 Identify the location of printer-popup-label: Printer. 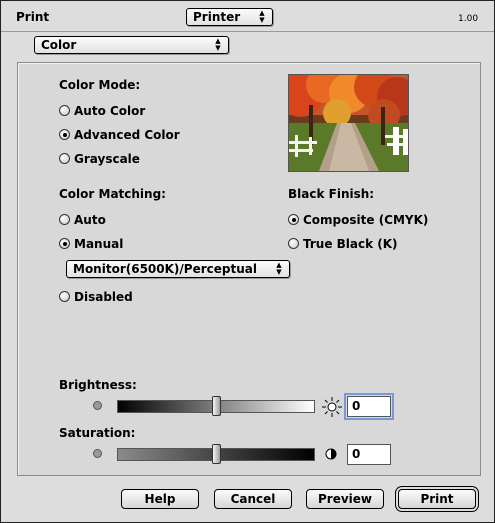
(217, 17).